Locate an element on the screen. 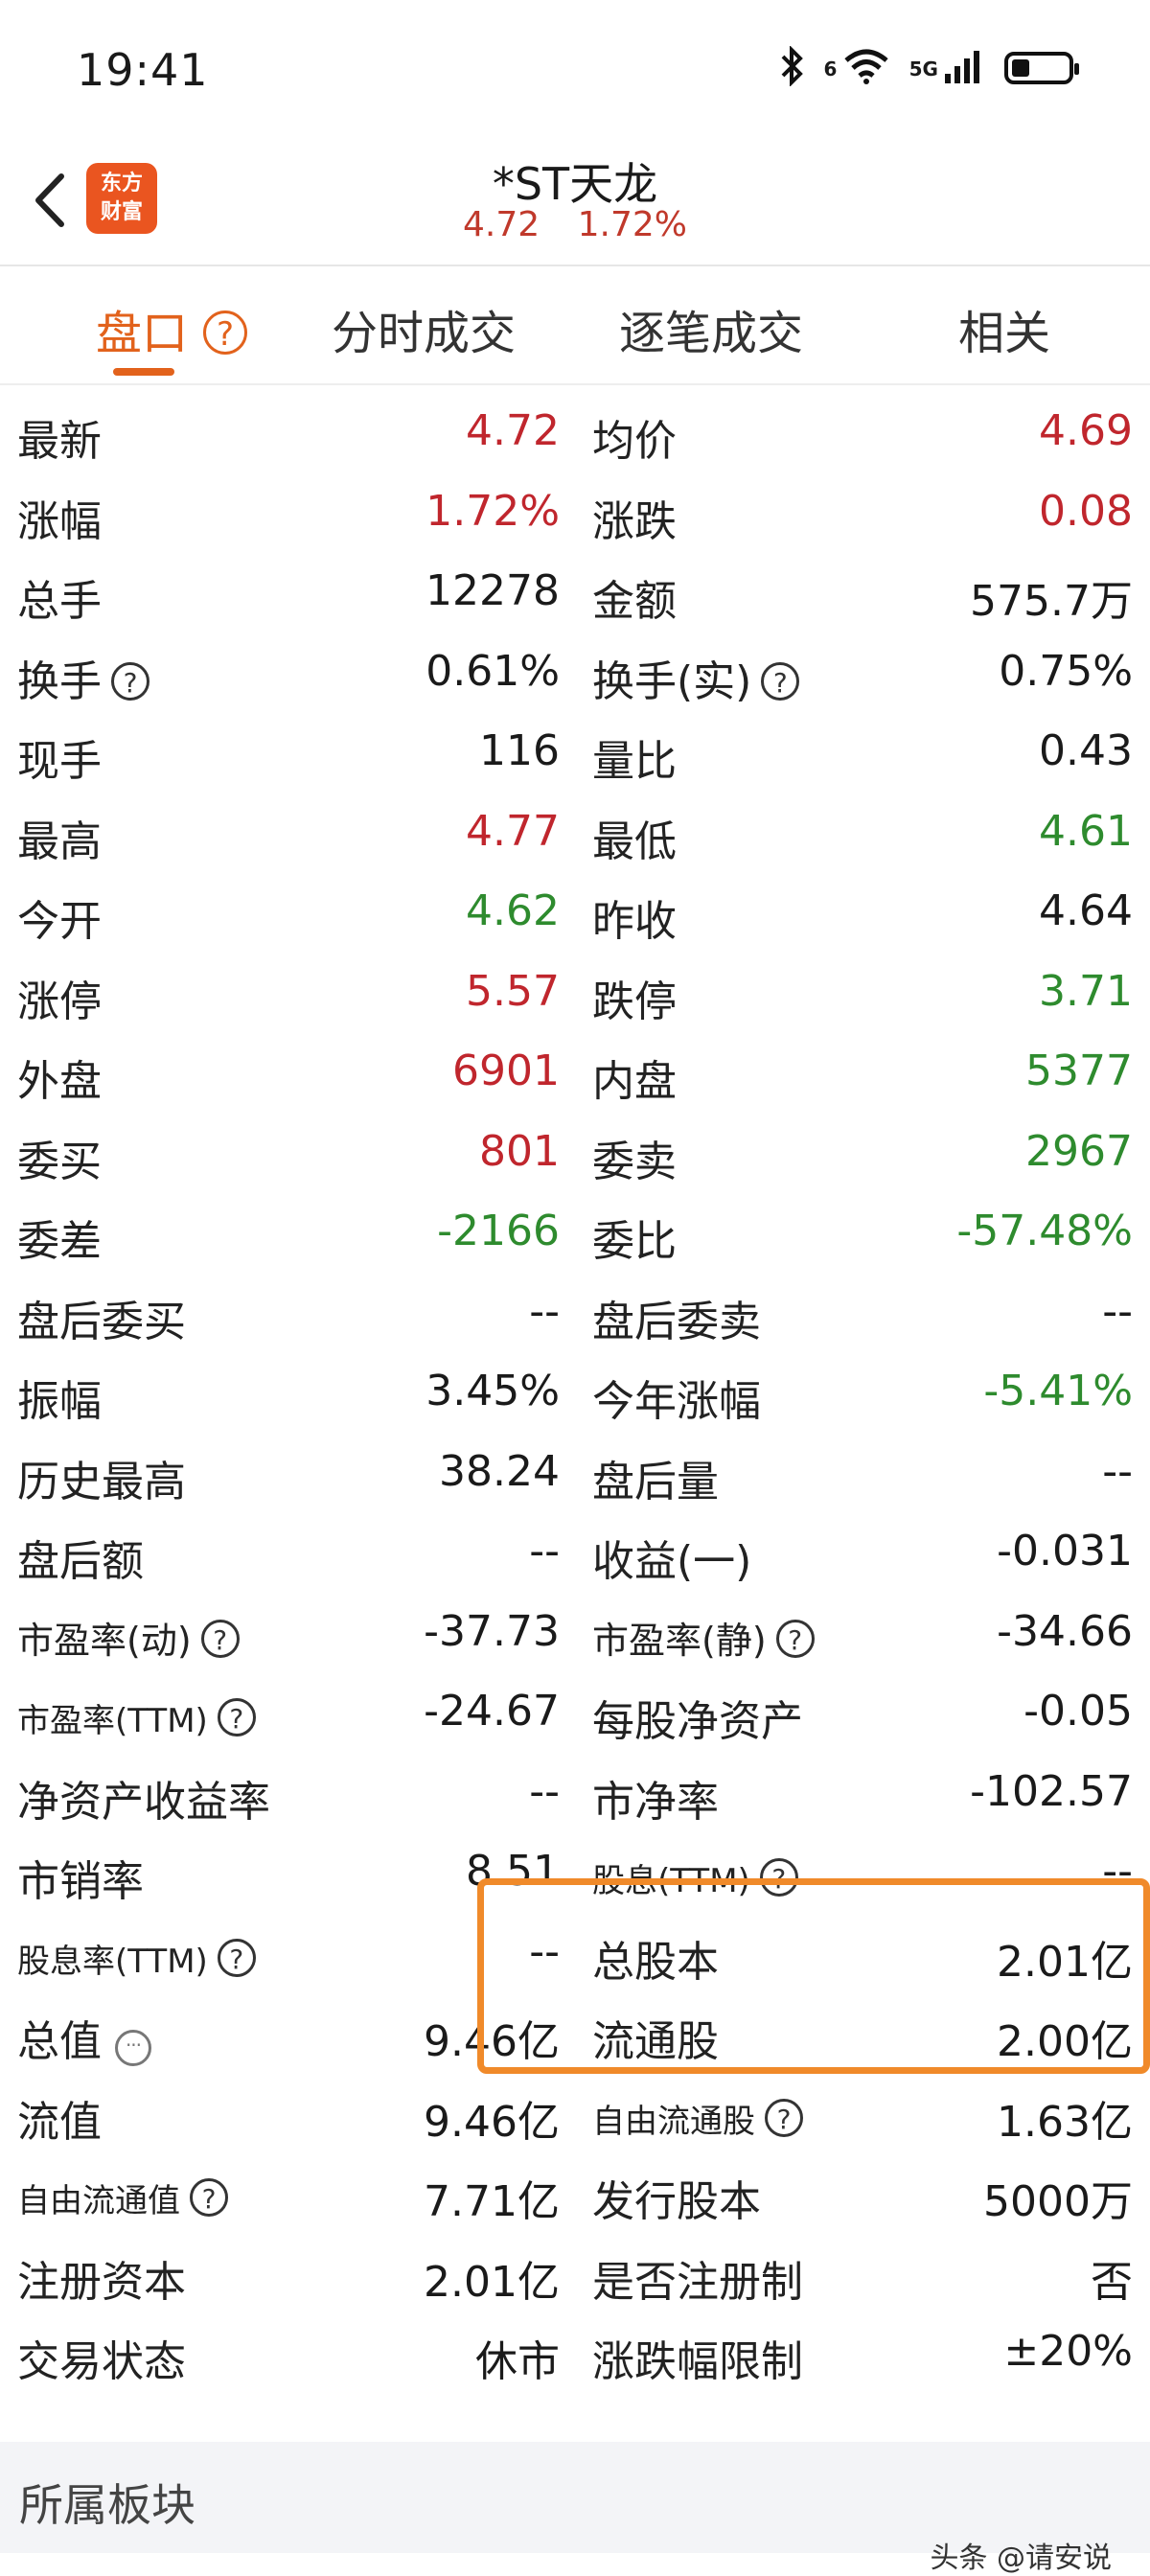  quote-value: 4.69 is located at coordinates (1086, 430).